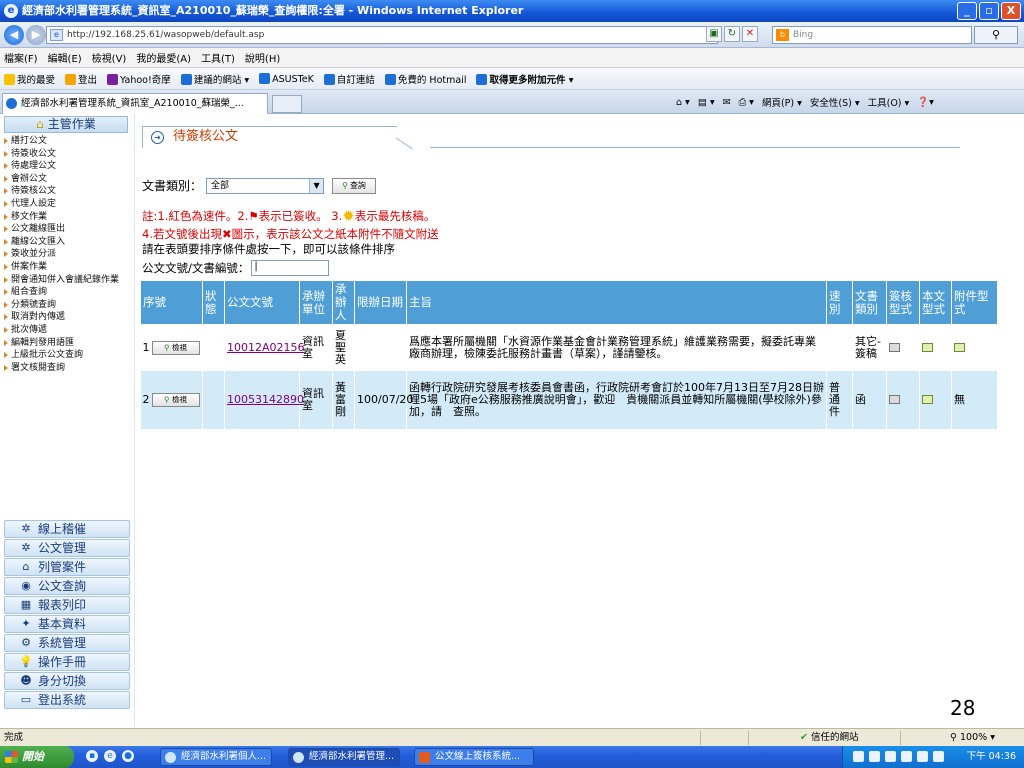 This screenshot has width=1024, height=768. What do you see at coordinates (750, 34) in the screenshot?
I see `stop-icon: ✕` at bounding box center [750, 34].